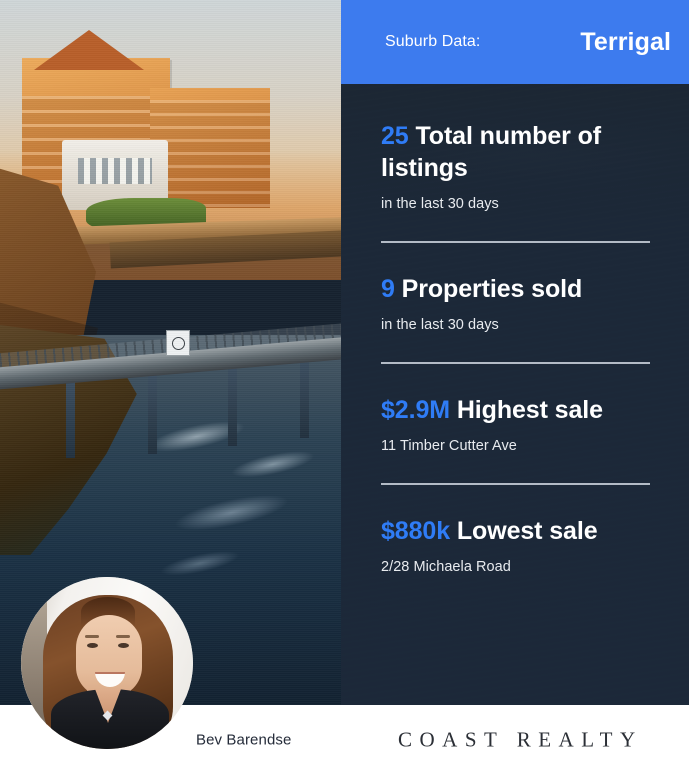 The height and width of the screenshot is (774, 689). I want to click on stat-label: Properties sold, so click(492, 289).